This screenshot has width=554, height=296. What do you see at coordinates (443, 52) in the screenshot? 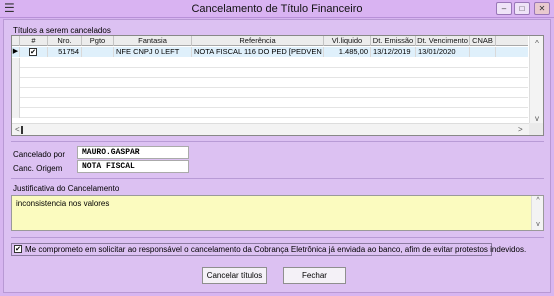
I see `cell-dt-vencimento: 13/01/2020` at bounding box center [443, 52].